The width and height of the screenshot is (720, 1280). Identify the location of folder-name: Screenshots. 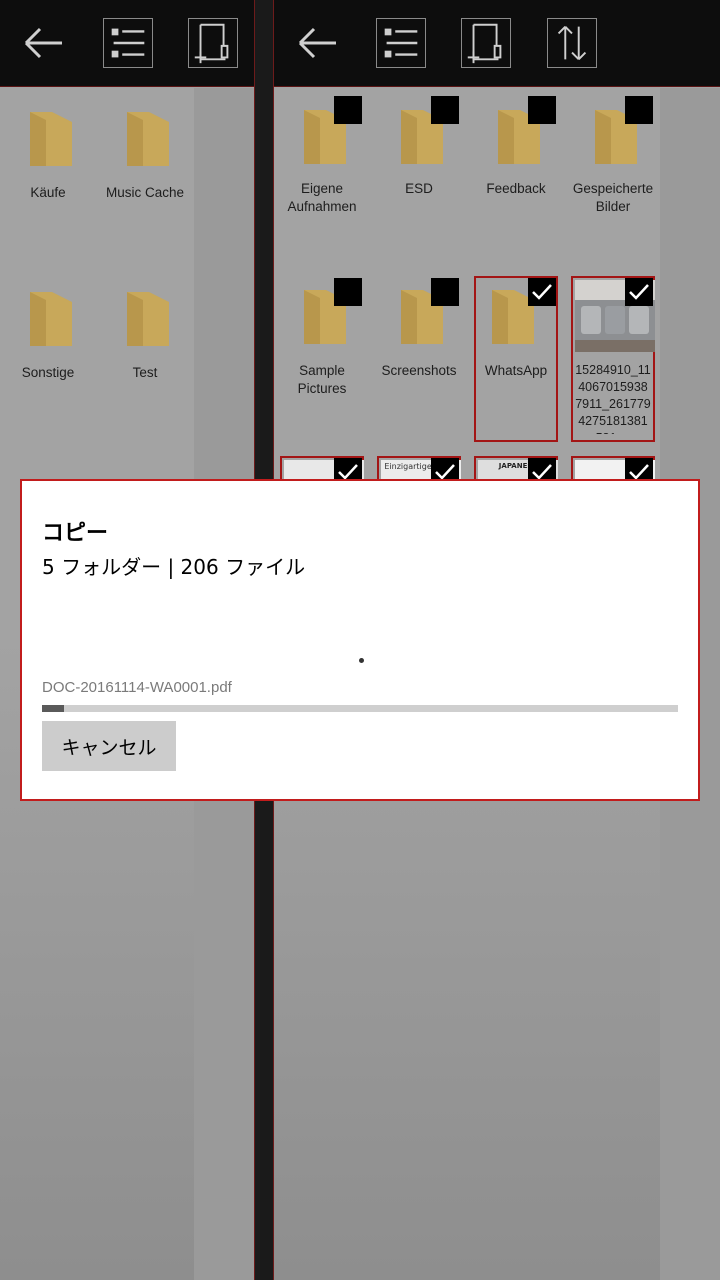
(419, 370).